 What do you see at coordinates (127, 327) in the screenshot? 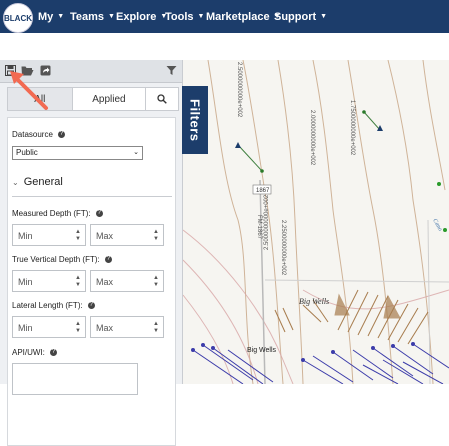
I see `lateral-length-max: Max ▲ ▼` at bounding box center [127, 327].